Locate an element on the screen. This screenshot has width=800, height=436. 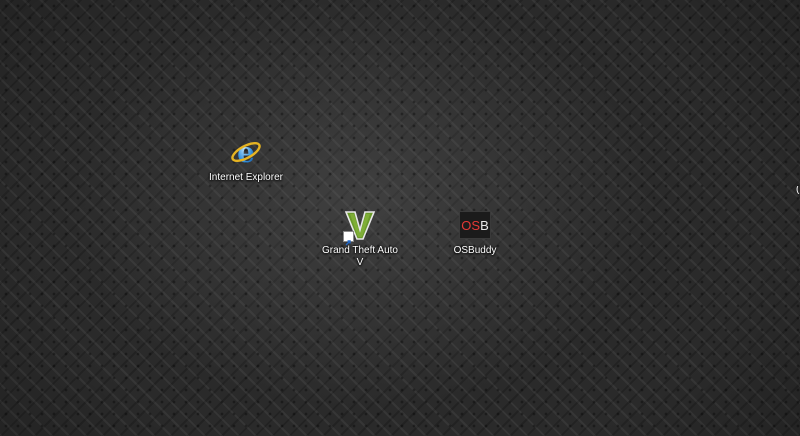
icon-label: OSBuddy is located at coordinates (475, 250).